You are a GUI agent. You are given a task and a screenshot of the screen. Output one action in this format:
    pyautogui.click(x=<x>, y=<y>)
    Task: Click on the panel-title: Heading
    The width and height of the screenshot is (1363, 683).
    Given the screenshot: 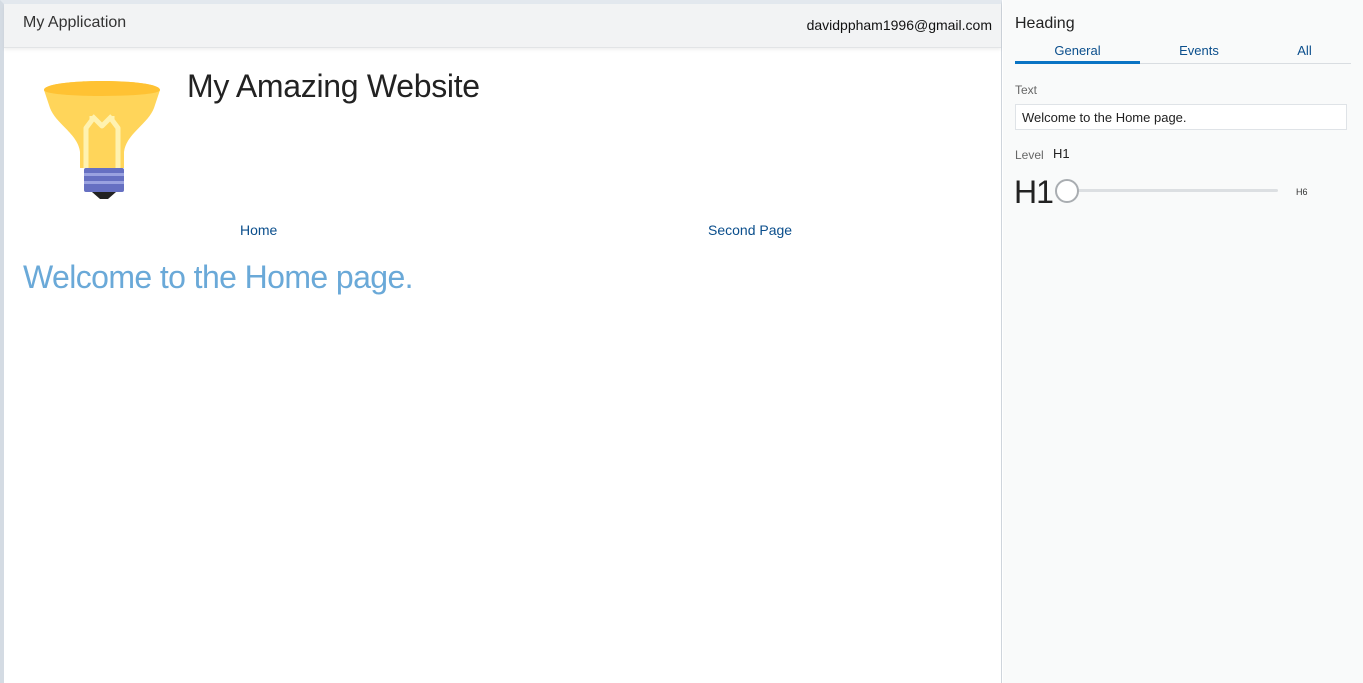 What is the action you would take?
    pyautogui.click(x=1045, y=23)
    